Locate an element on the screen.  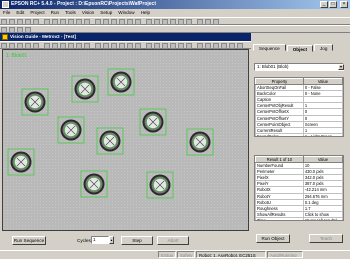
property-row: FoundColor 1 - Light Green is located at coordinates (299, 134).